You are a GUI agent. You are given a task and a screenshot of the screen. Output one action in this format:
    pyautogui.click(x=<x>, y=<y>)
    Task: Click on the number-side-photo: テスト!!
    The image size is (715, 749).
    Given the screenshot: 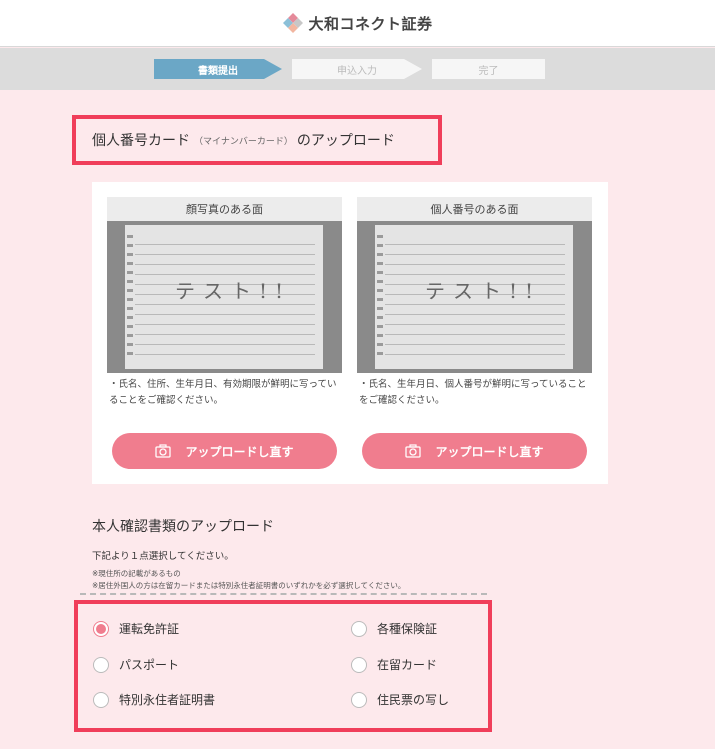 What is the action you would take?
    pyautogui.click(x=474, y=297)
    